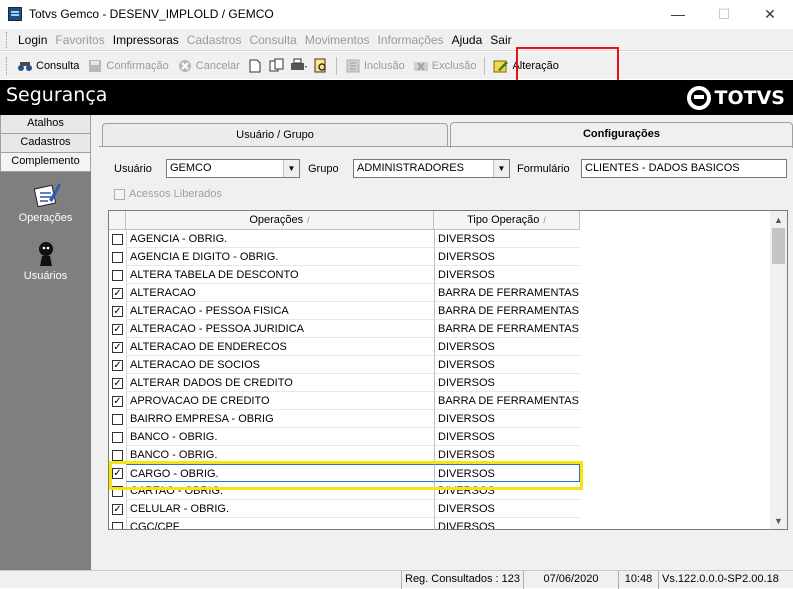 The image size is (793, 589). I want to click on sidebar-tab-complemento: Complemento, so click(45, 162).